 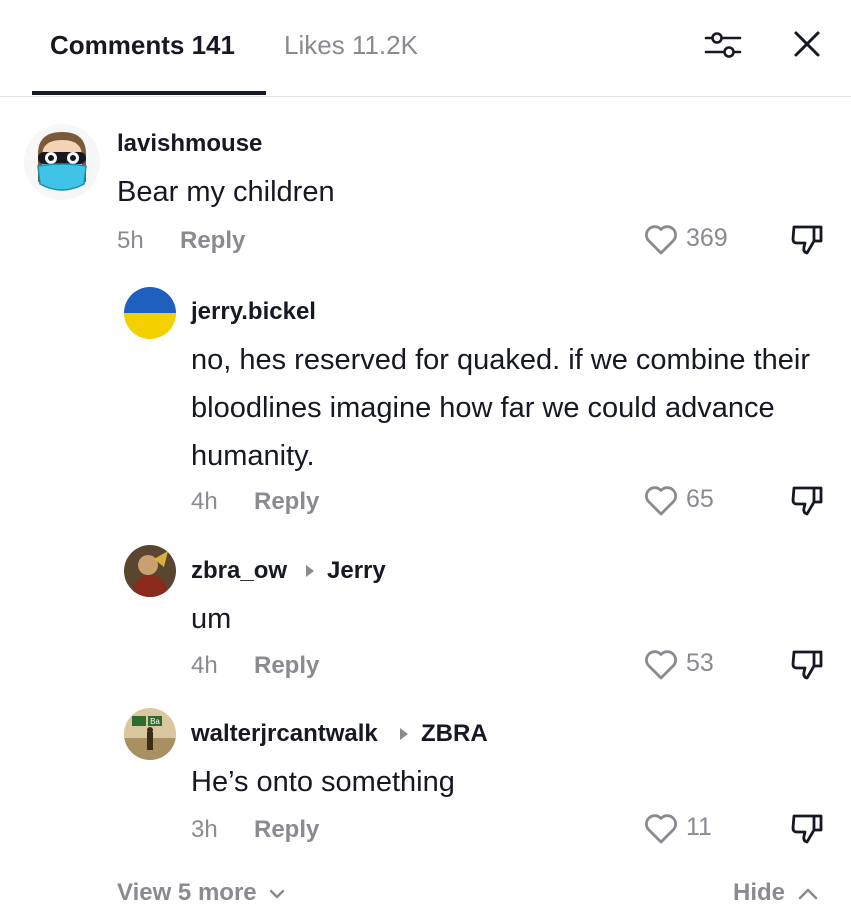 I want to click on hide-label: Hide, so click(x=759, y=892).